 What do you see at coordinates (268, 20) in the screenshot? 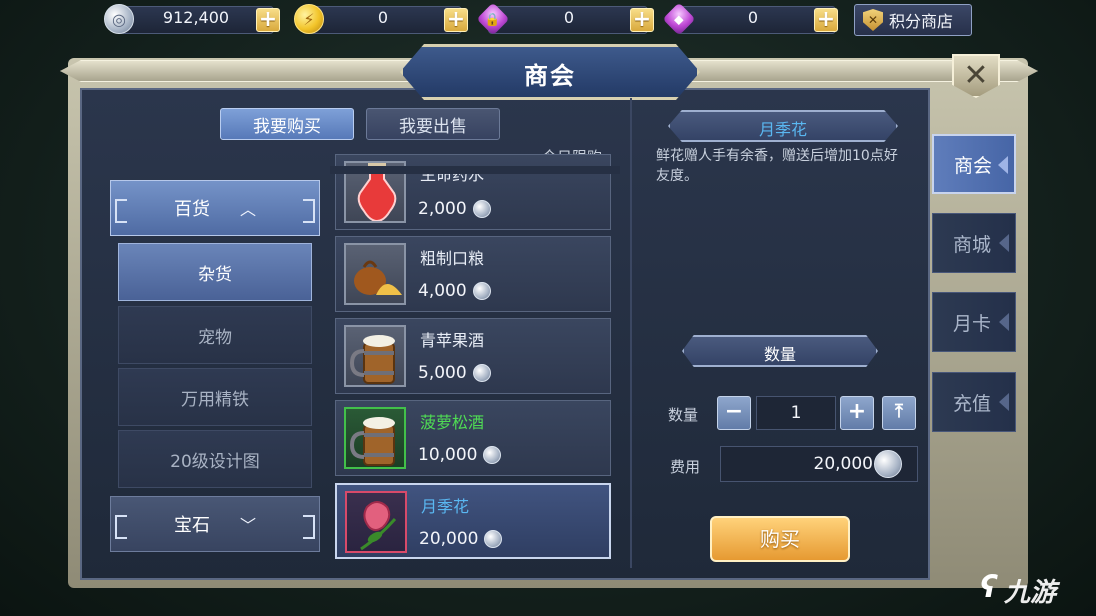
I see `add-silver-button: +` at bounding box center [268, 20].